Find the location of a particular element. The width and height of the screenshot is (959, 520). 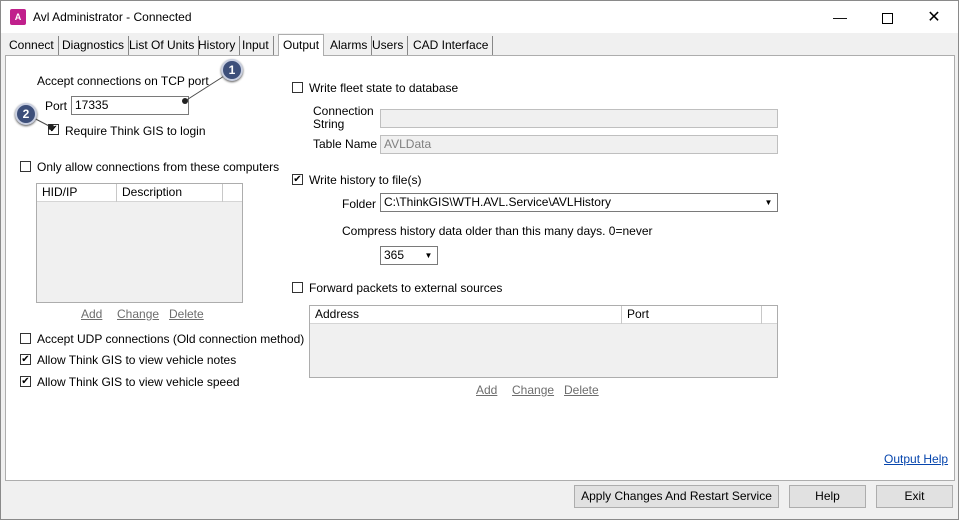

port-label: Port is located at coordinates (56, 106).